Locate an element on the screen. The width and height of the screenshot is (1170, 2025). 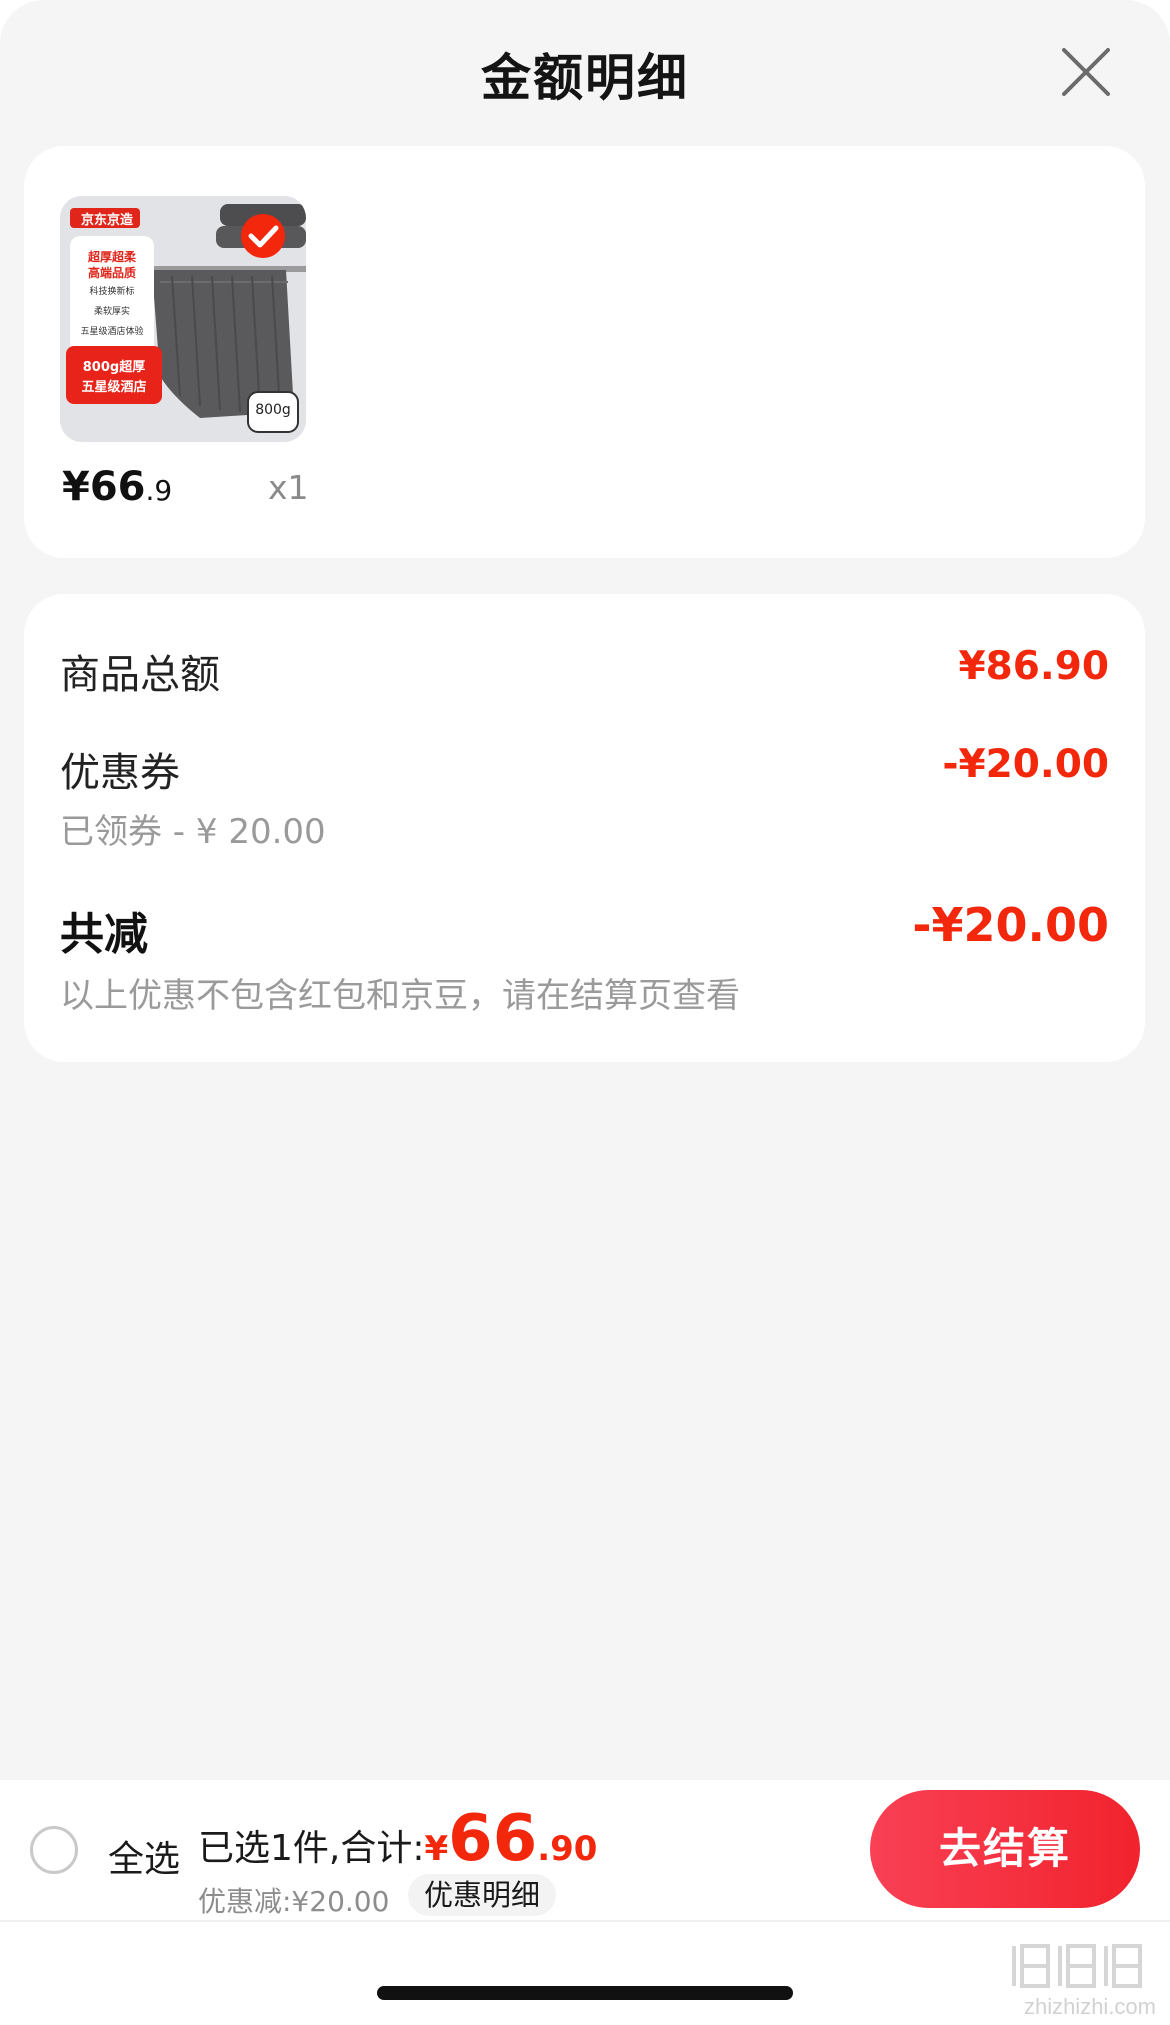
coupon-value: -¥20.00 is located at coordinates (1025, 764).